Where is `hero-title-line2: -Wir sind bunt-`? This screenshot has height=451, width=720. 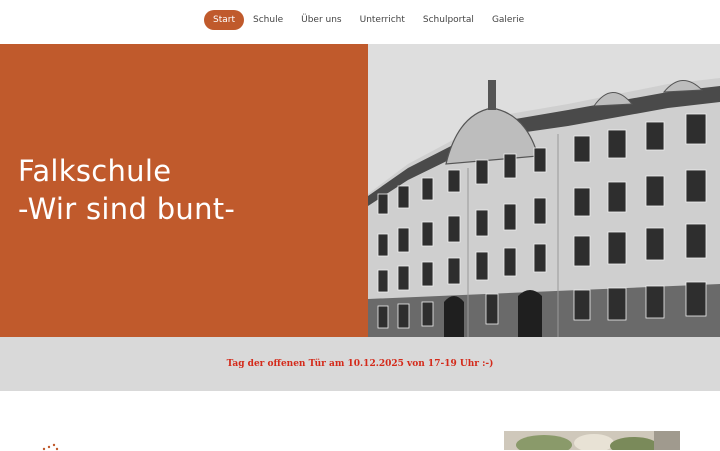 hero-title-line2: -Wir sind bunt- is located at coordinates (127, 209).